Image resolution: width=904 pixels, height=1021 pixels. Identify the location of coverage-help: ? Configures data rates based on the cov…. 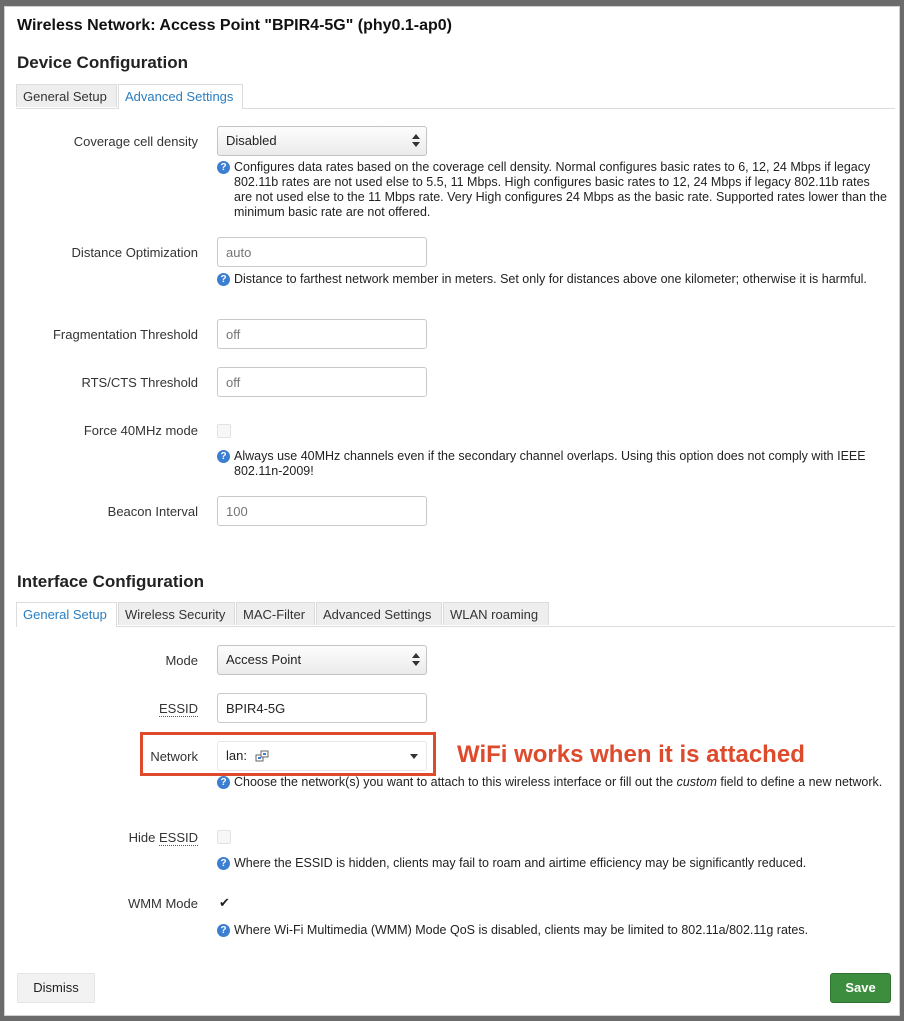
(552, 190).